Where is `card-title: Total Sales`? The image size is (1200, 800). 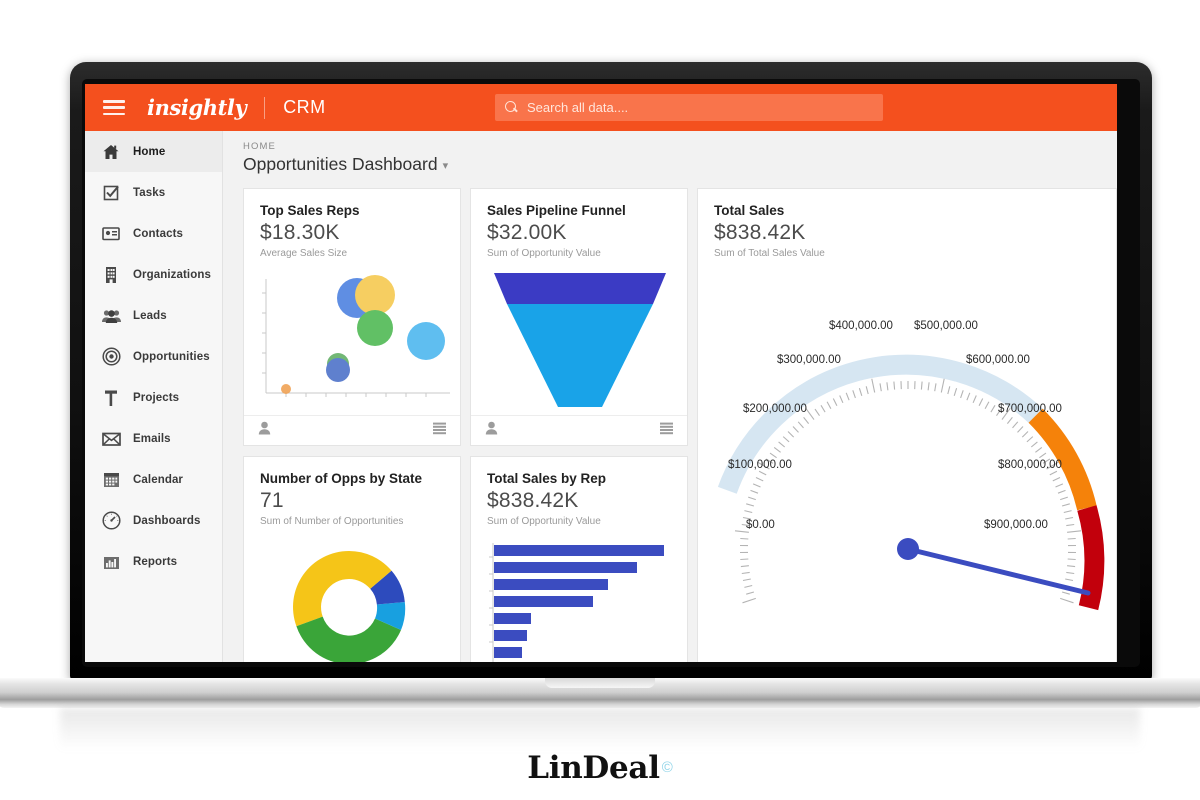 card-title: Total Sales is located at coordinates (749, 210).